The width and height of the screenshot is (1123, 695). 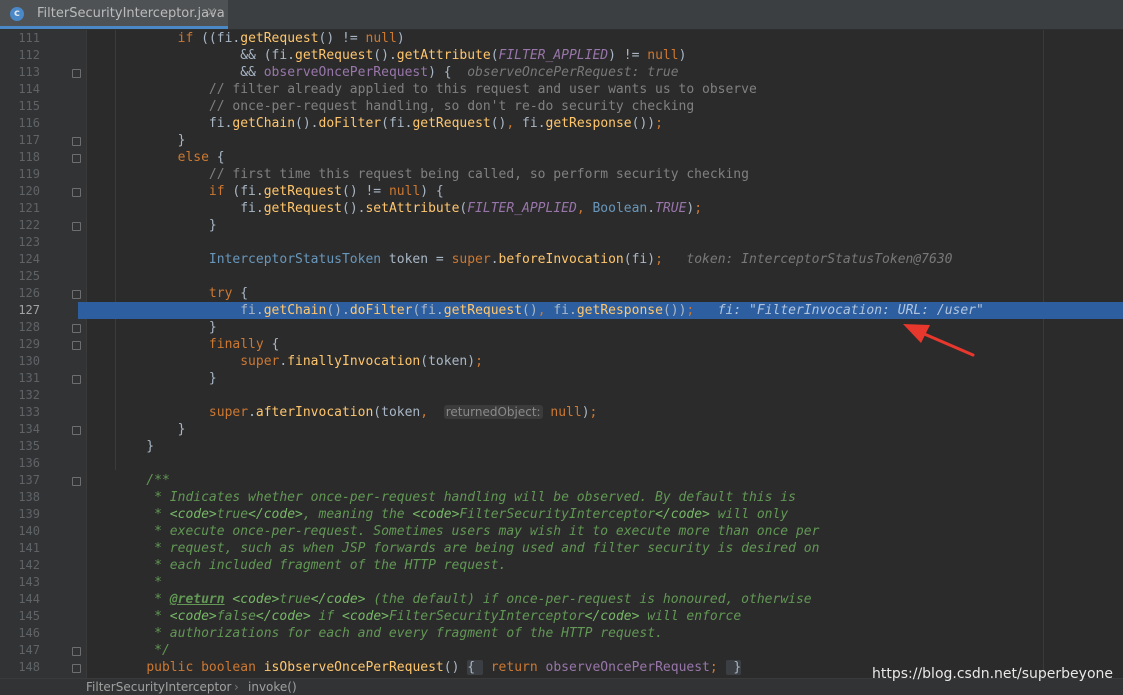 What do you see at coordinates (158, 687) in the screenshot?
I see `breadcrumb-class: FilterSecurityInterceptor` at bounding box center [158, 687].